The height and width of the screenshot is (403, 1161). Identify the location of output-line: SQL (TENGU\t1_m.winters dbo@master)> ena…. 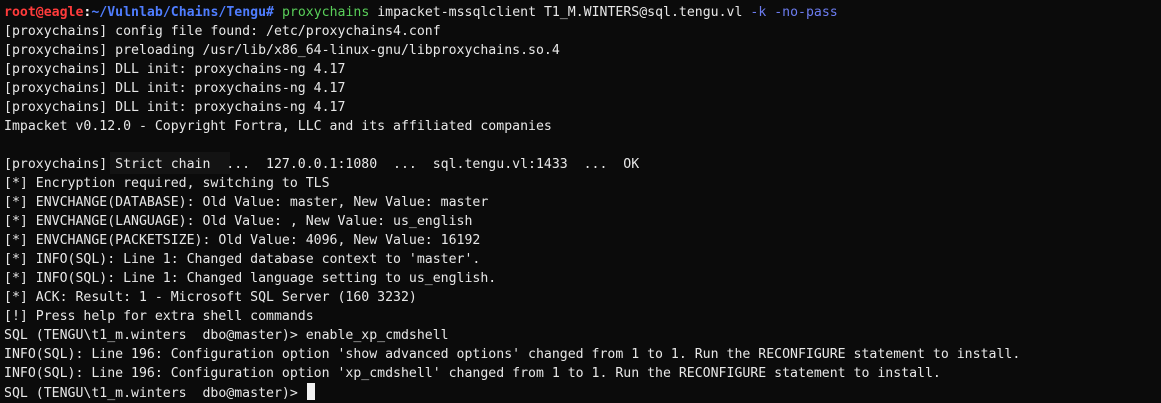
(226, 335).